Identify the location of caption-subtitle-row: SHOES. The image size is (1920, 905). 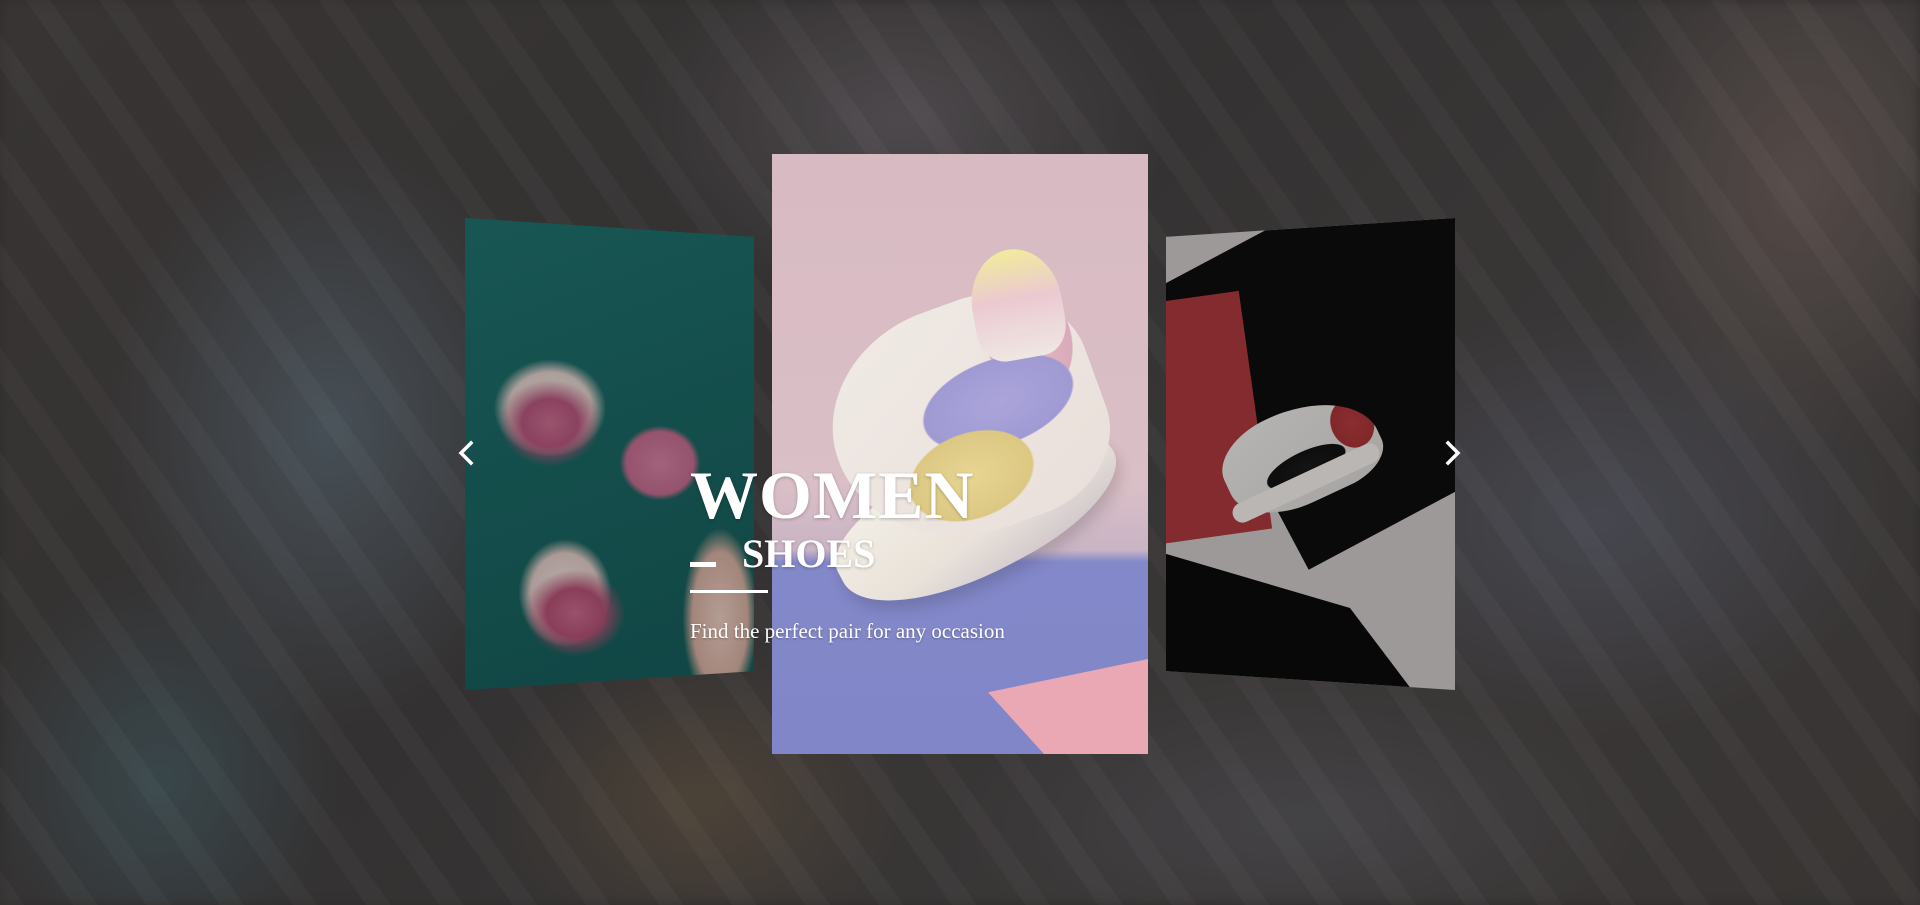
(847, 554).